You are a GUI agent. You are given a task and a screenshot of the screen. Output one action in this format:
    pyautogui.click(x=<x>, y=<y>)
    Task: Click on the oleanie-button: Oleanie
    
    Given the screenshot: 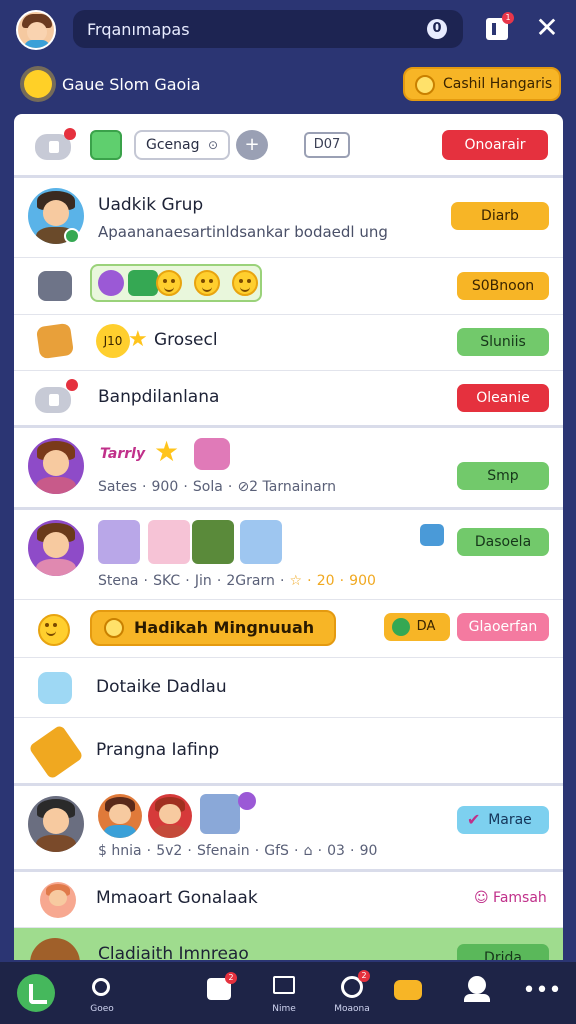 What is the action you would take?
    pyautogui.click(x=503, y=398)
    